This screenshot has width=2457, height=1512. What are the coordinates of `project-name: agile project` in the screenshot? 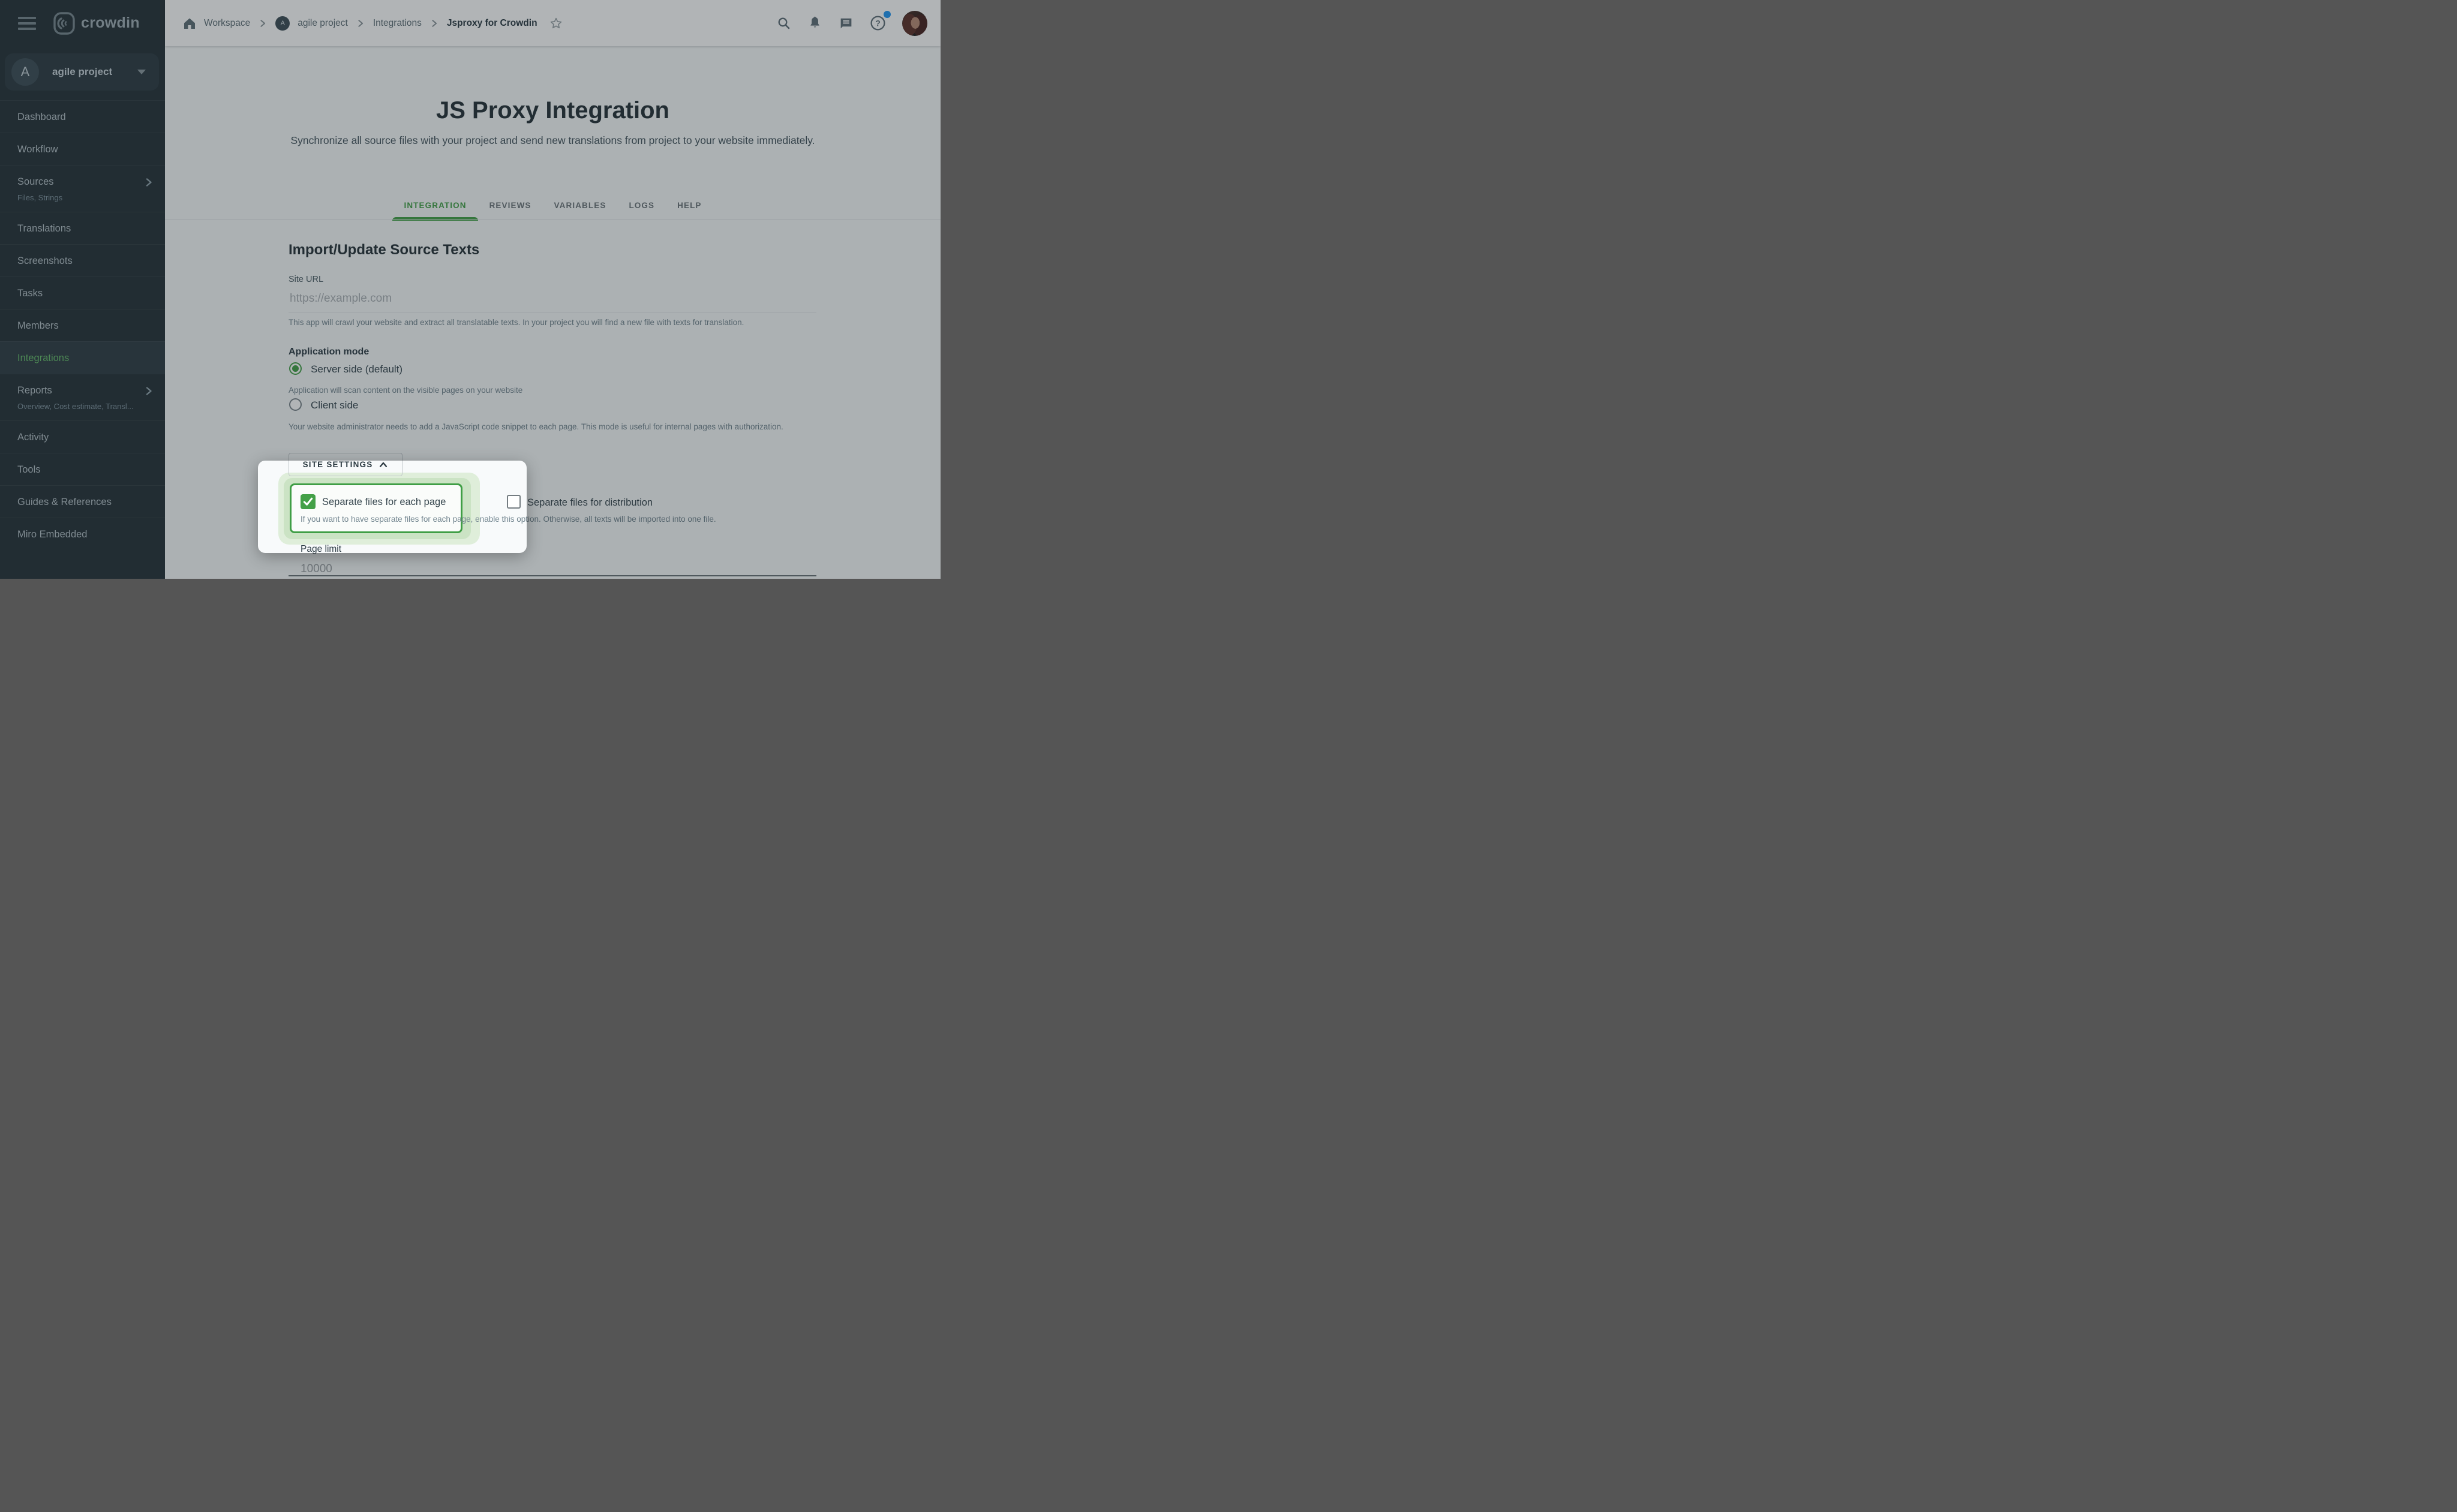 It's located at (82, 71).